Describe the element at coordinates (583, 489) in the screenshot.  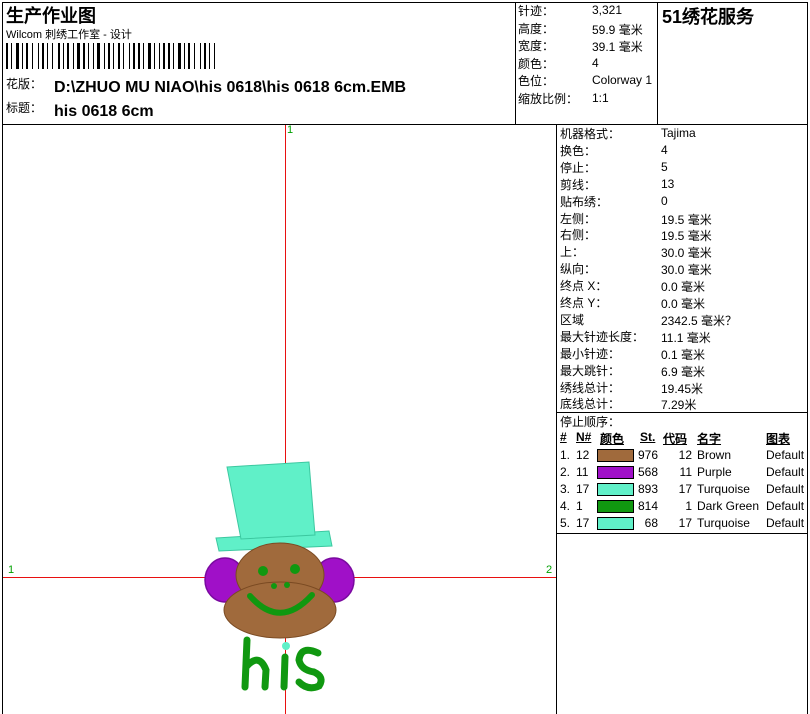
I see `stop-needle: 17` at that location.